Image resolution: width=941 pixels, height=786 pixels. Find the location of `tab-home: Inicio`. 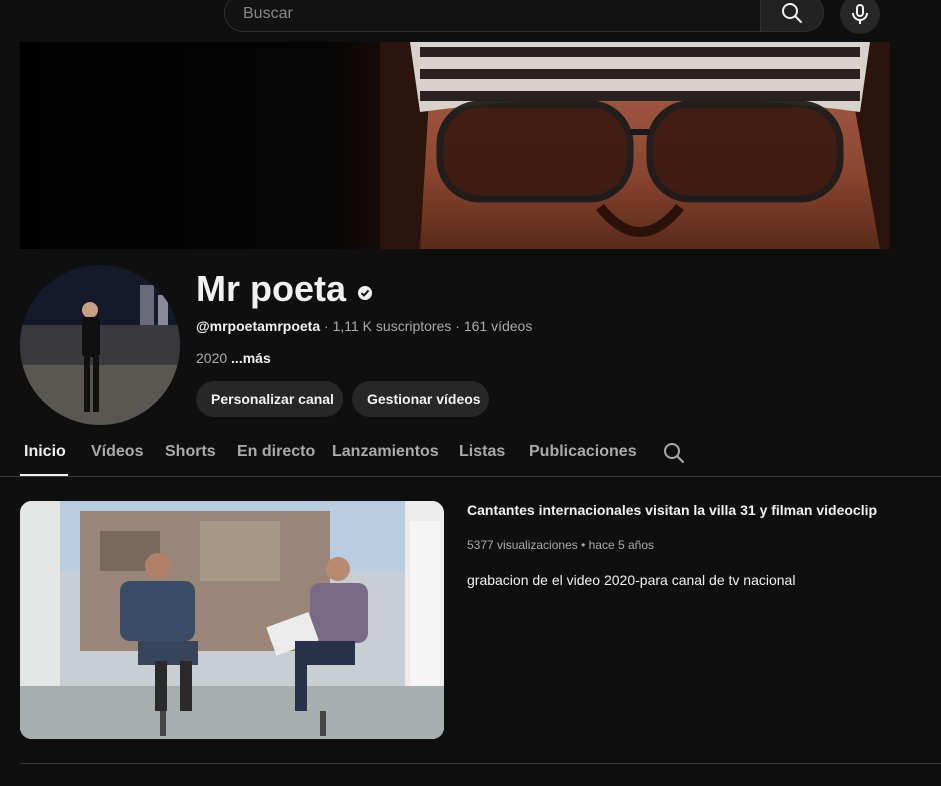

tab-home: Inicio is located at coordinates (45, 452).